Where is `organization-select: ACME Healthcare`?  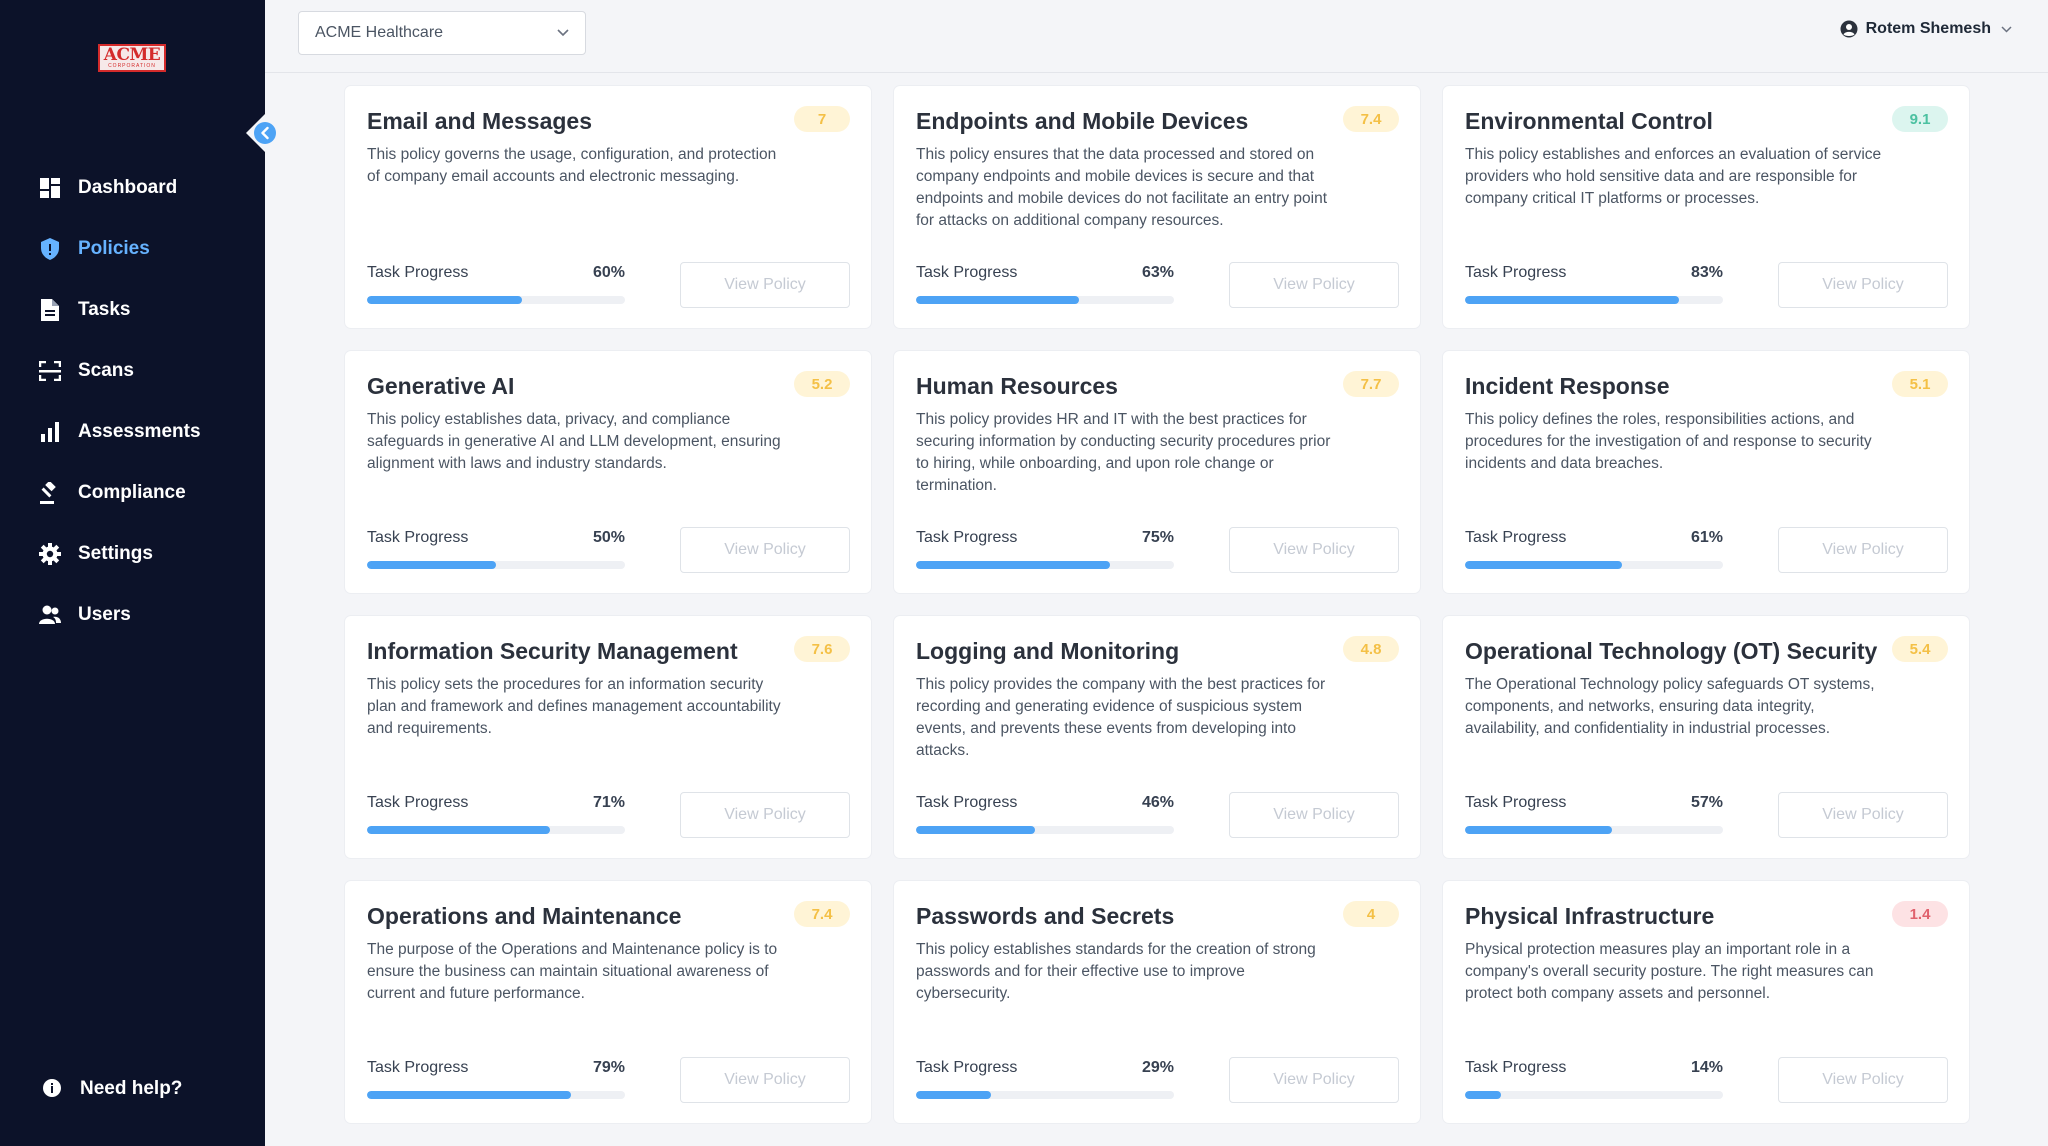
organization-select: ACME Healthcare is located at coordinates (442, 33).